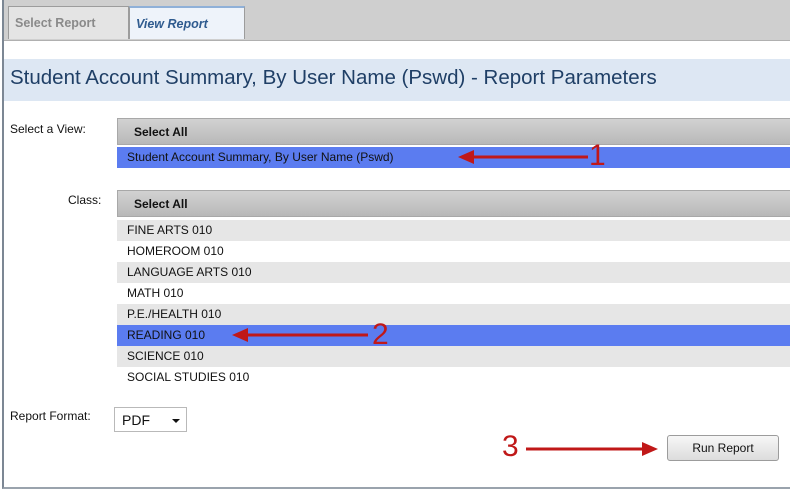 The image size is (790, 493). I want to click on class-option-fine-arts: FINE ARTS 010, so click(453, 230).